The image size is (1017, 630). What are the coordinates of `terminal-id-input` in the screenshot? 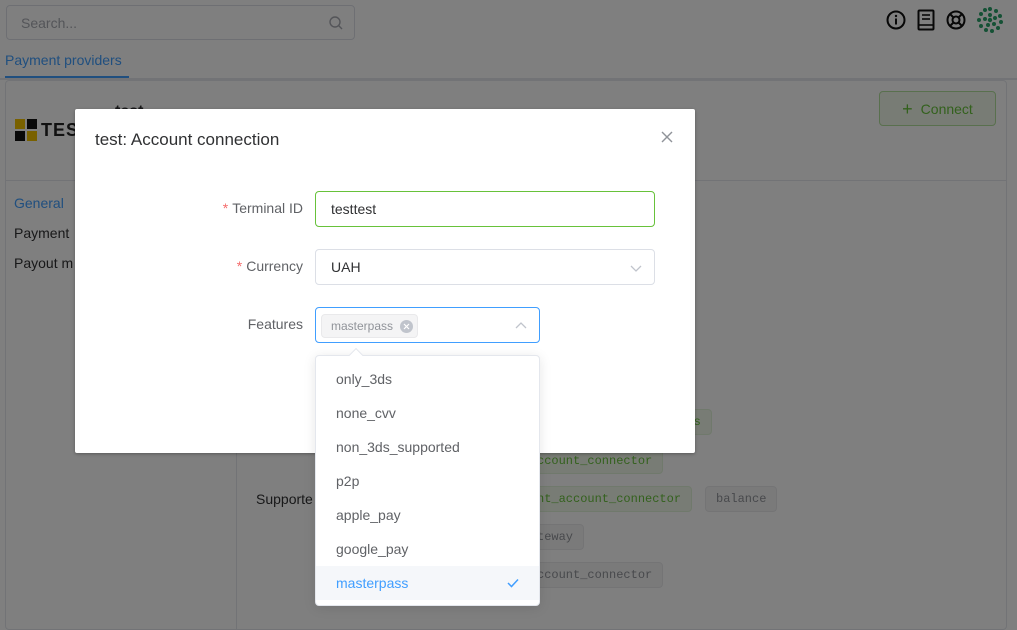 It's located at (485, 209).